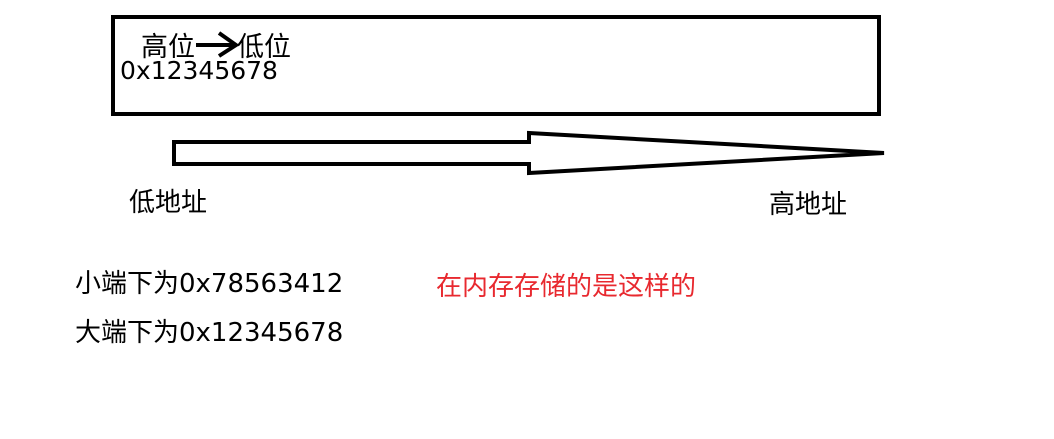 This screenshot has height=439, width=1054. Describe the element at coordinates (528, 153) in the screenshot. I see `long-right-arrow-icon` at that location.